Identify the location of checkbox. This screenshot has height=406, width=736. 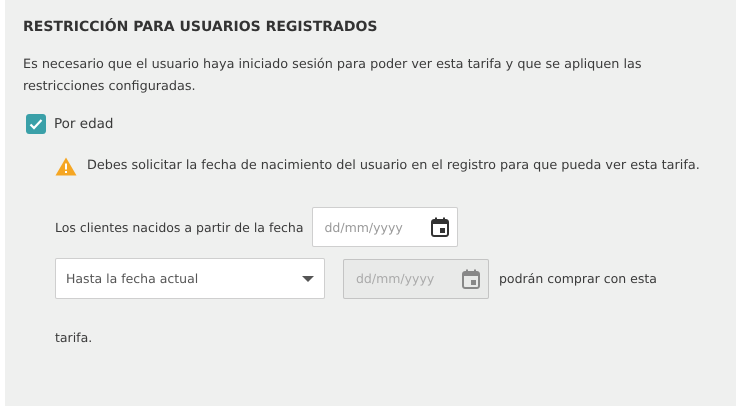
(36, 124).